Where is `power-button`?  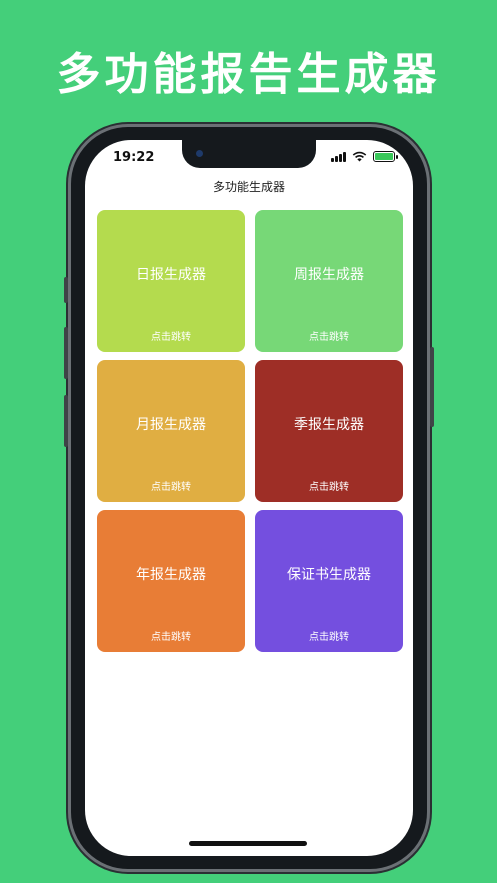 power-button is located at coordinates (432, 387).